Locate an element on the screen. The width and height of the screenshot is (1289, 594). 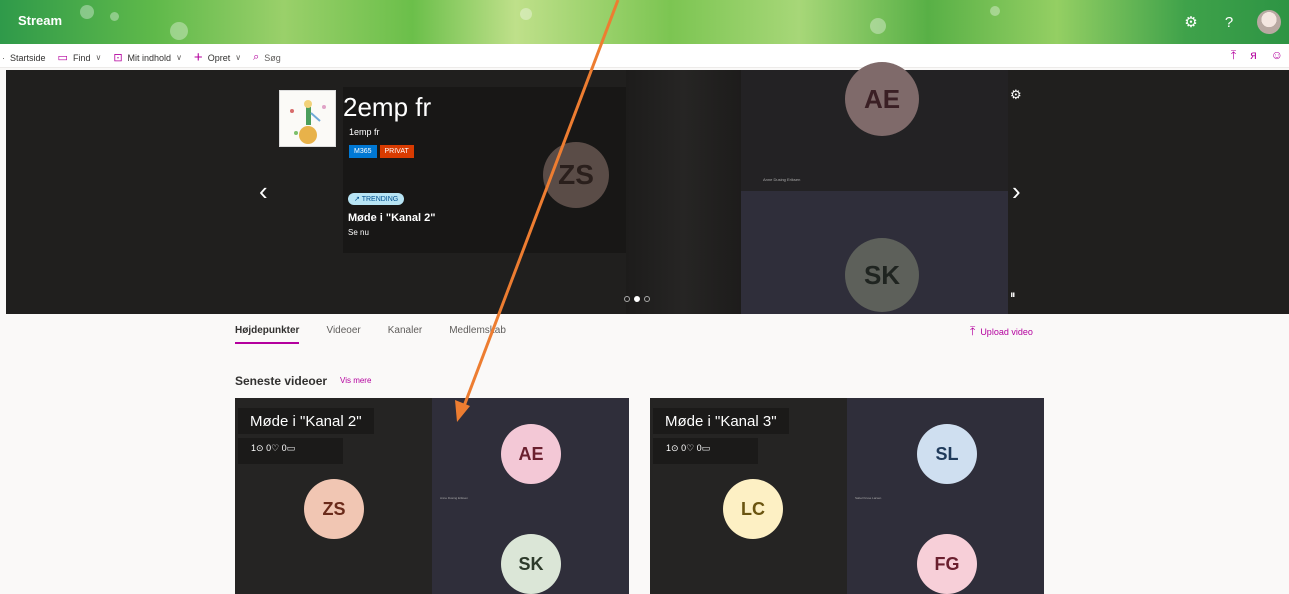
title-overlay: Møde i "Kanal 3" is located at coordinates (721, 421).